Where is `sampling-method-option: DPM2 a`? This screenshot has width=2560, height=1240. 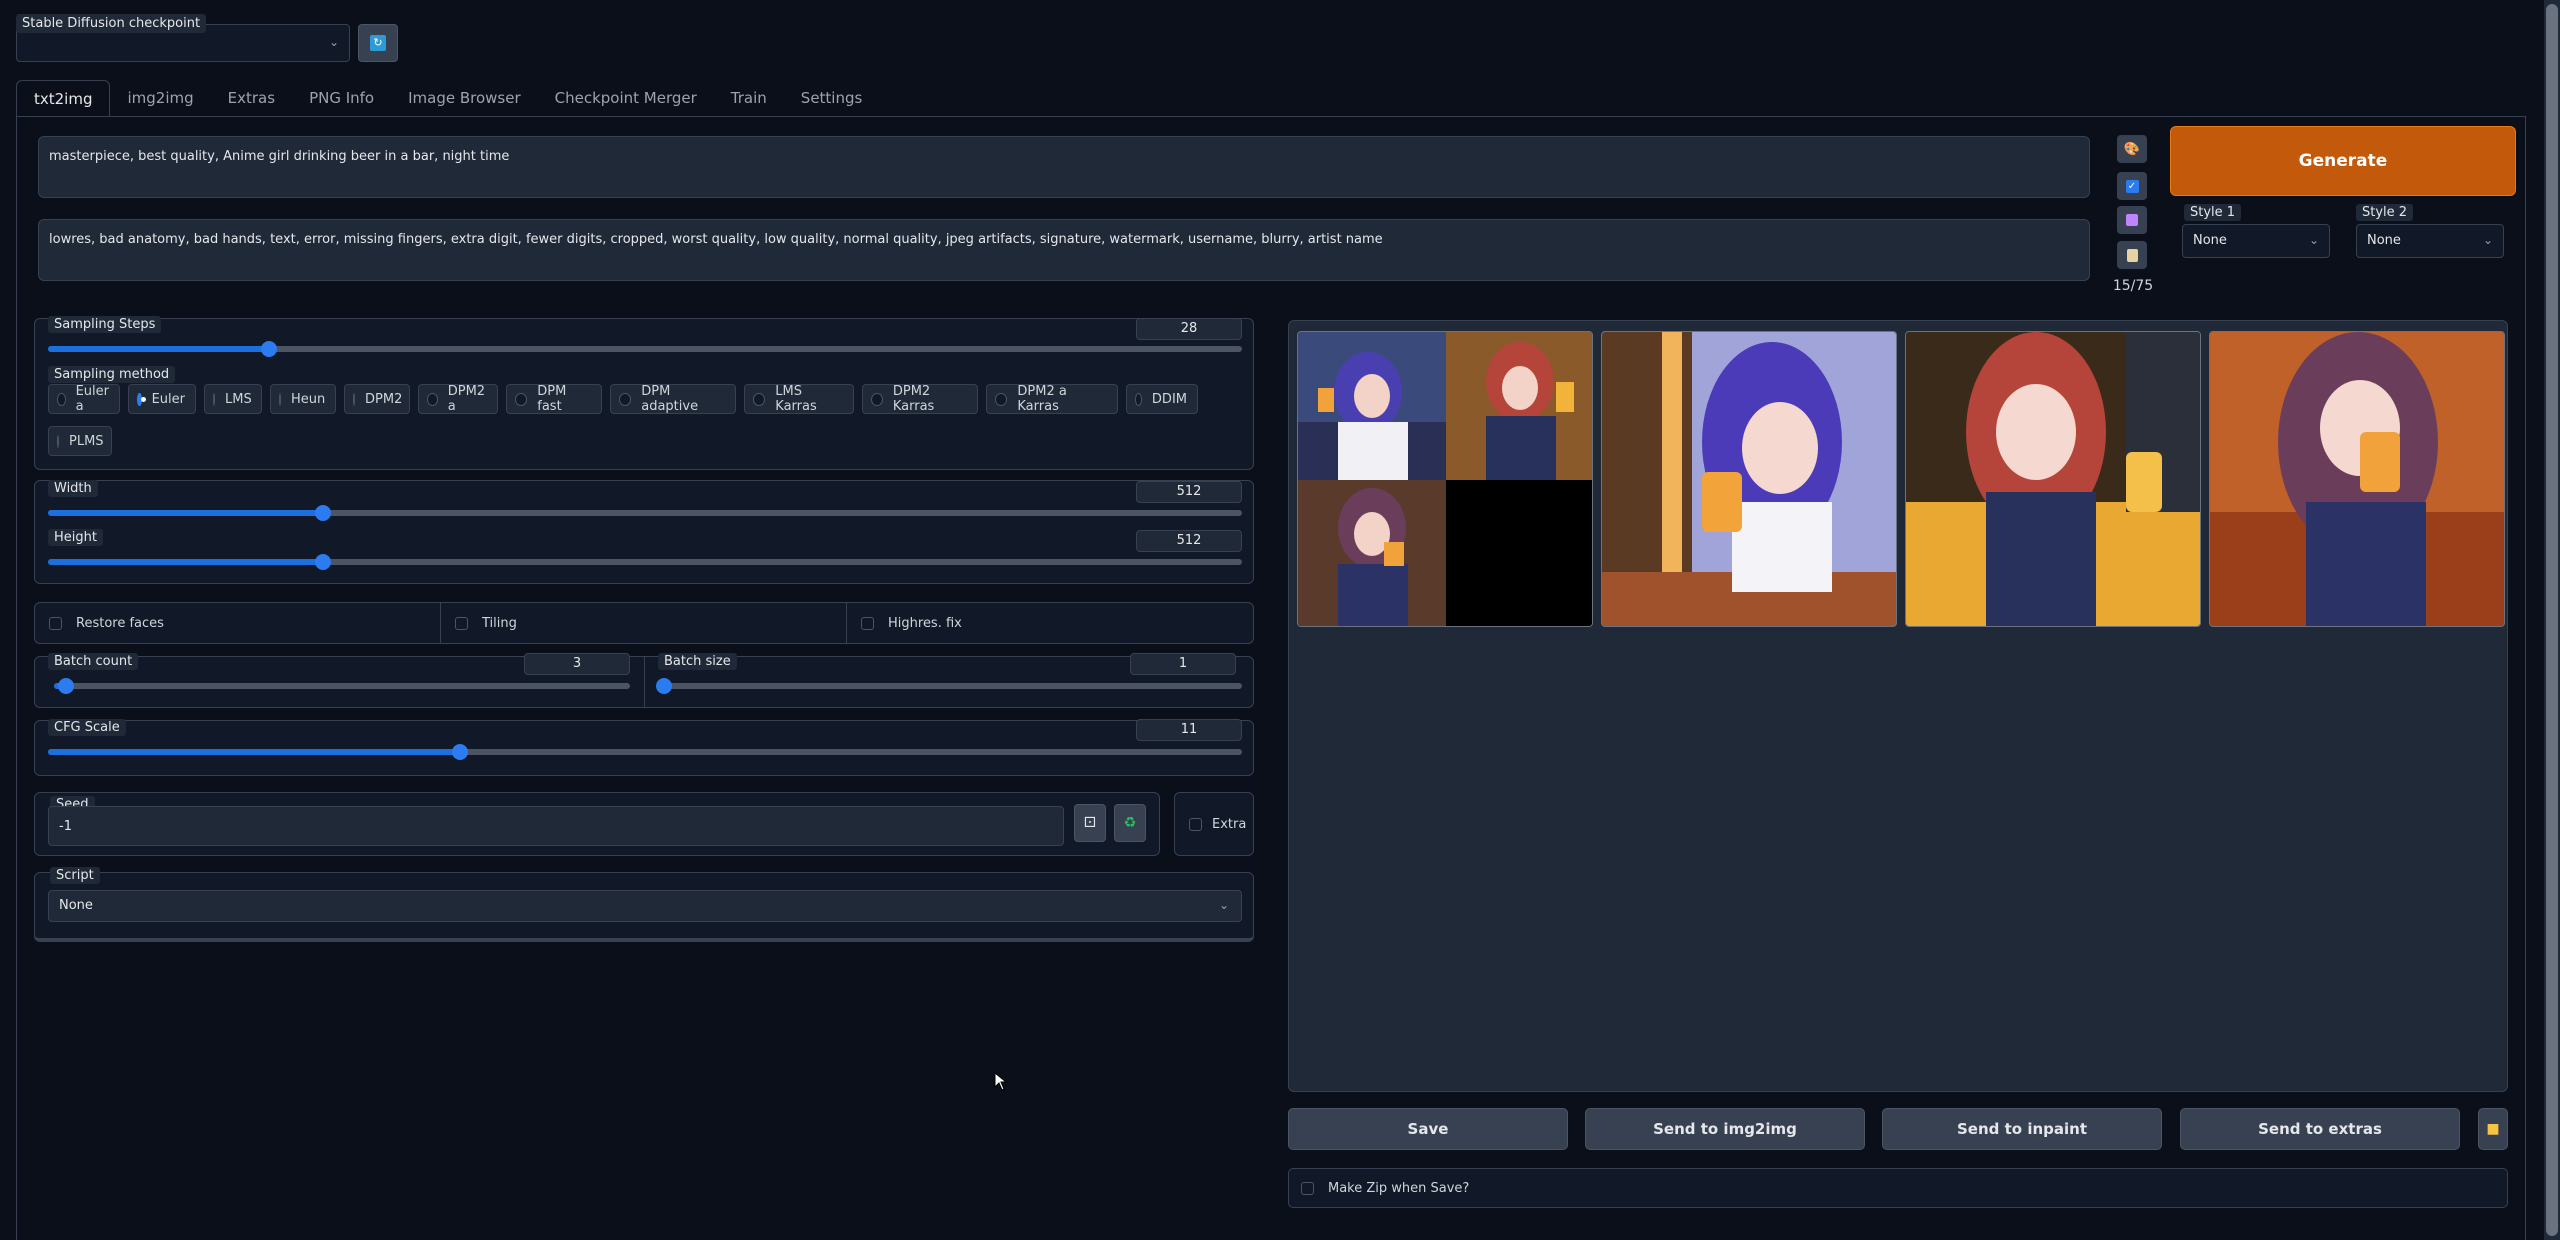
sampling-method-option: DPM2 a is located at coordinates (458, 399).